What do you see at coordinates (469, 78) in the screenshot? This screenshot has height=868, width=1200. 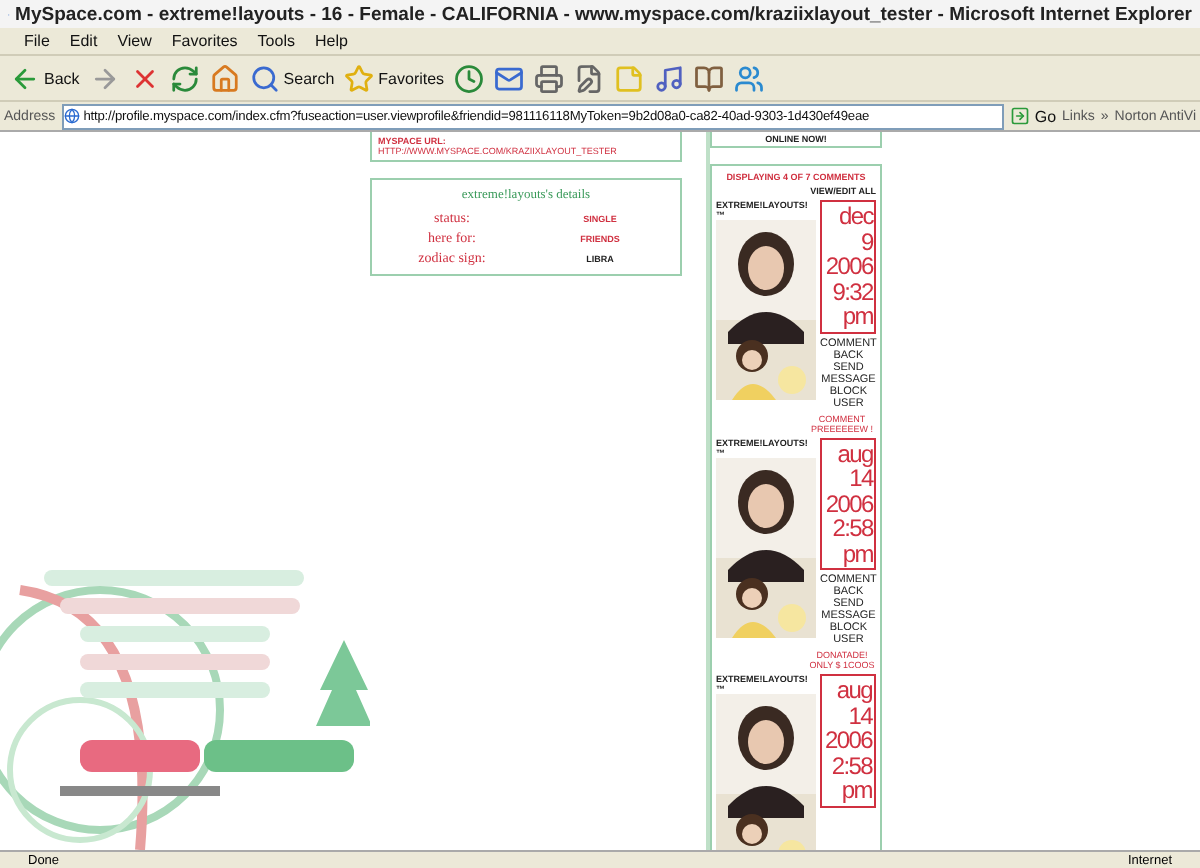 I see `clock-icon` at bounding box center [469, 78].